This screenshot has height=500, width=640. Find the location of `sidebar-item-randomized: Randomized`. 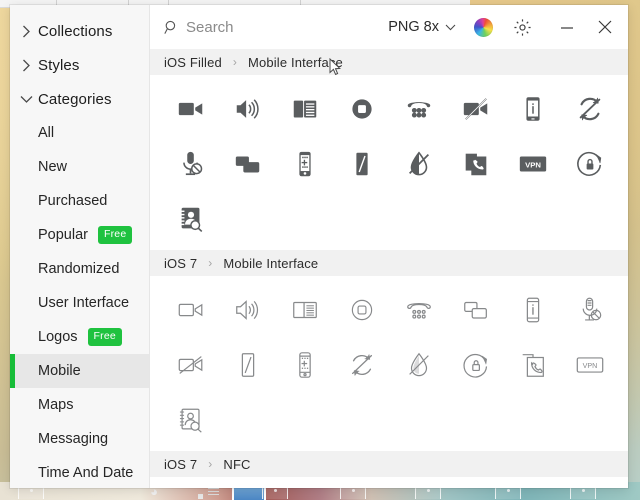

sidebar-item-randomized: Randomized is located at coordinates (79, 269).